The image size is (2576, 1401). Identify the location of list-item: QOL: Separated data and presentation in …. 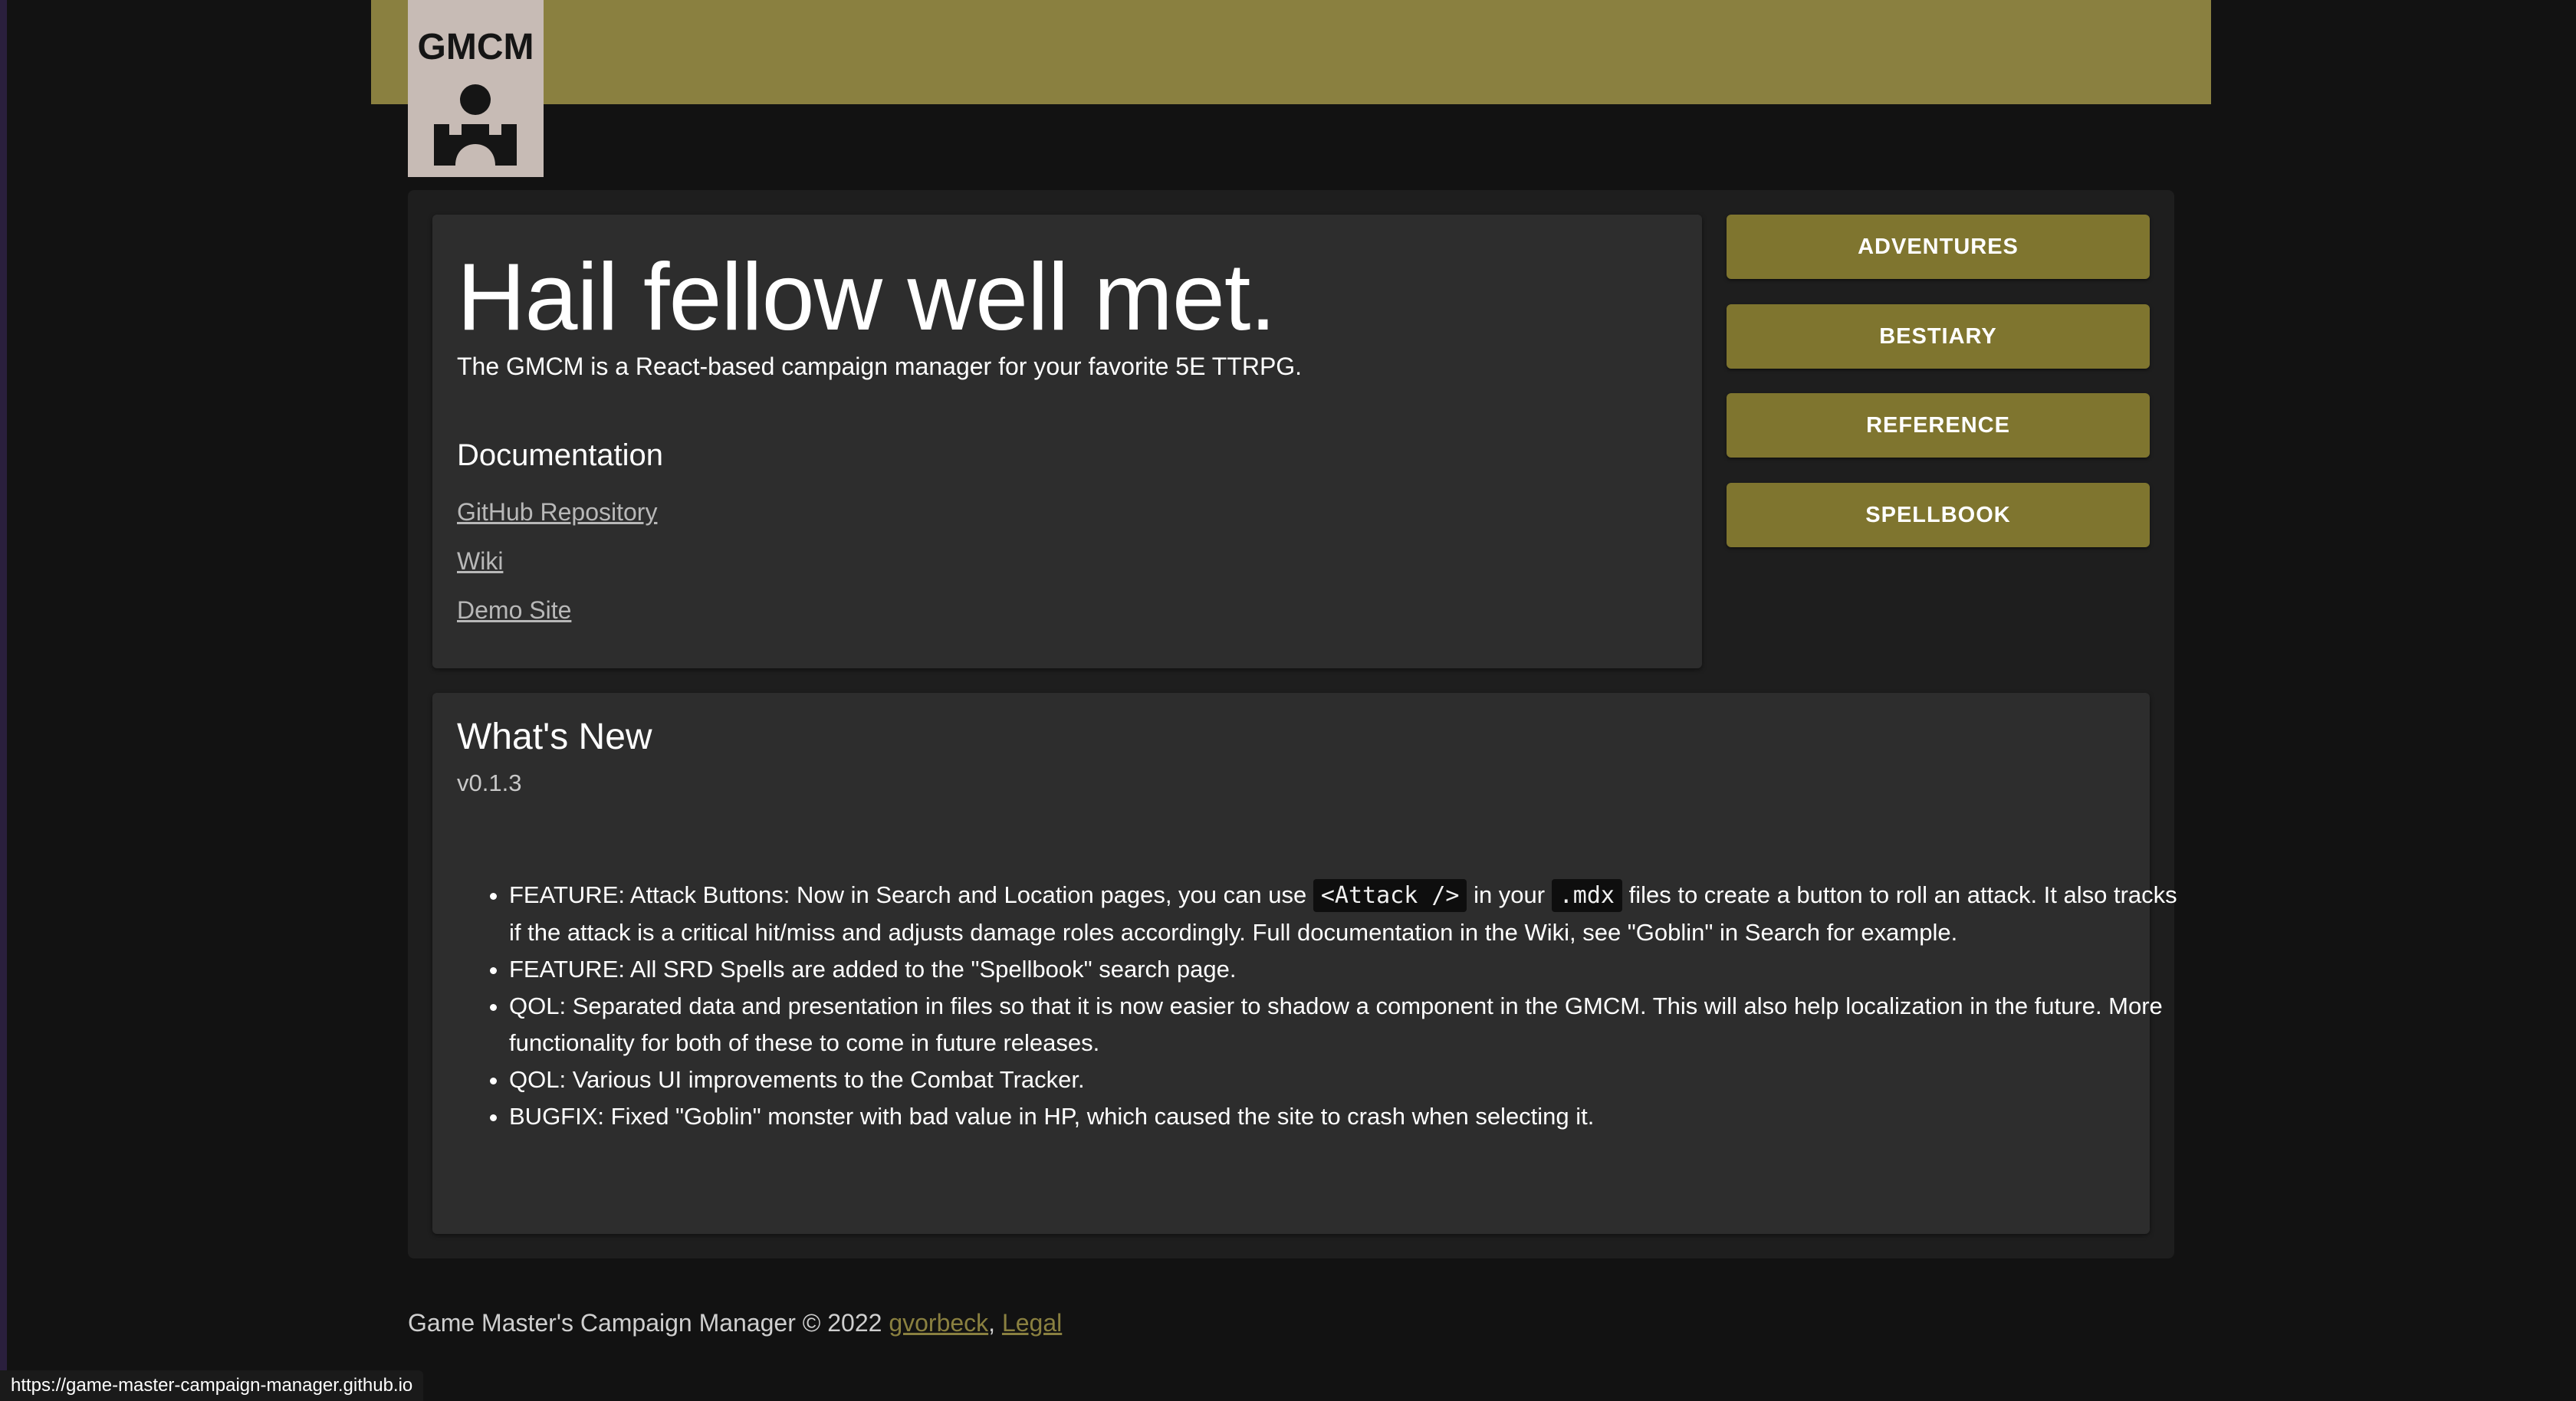
(1344, 1024).